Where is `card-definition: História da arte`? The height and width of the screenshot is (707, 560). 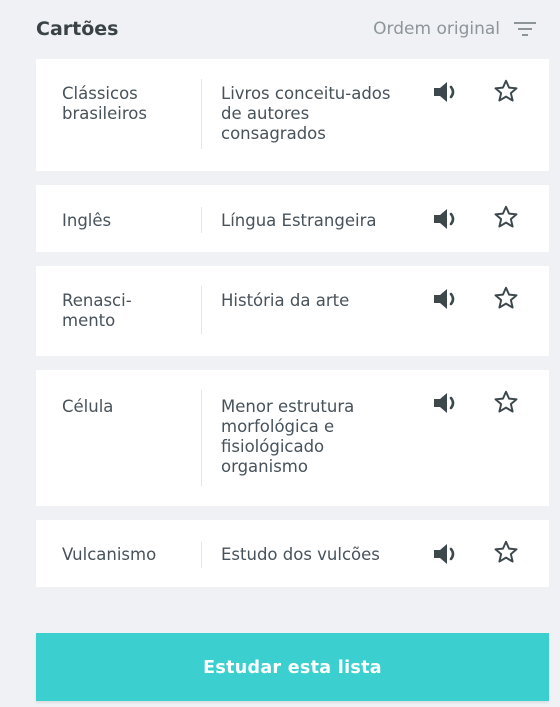
card-definition: História da arte is located at coordinates (285, 300).